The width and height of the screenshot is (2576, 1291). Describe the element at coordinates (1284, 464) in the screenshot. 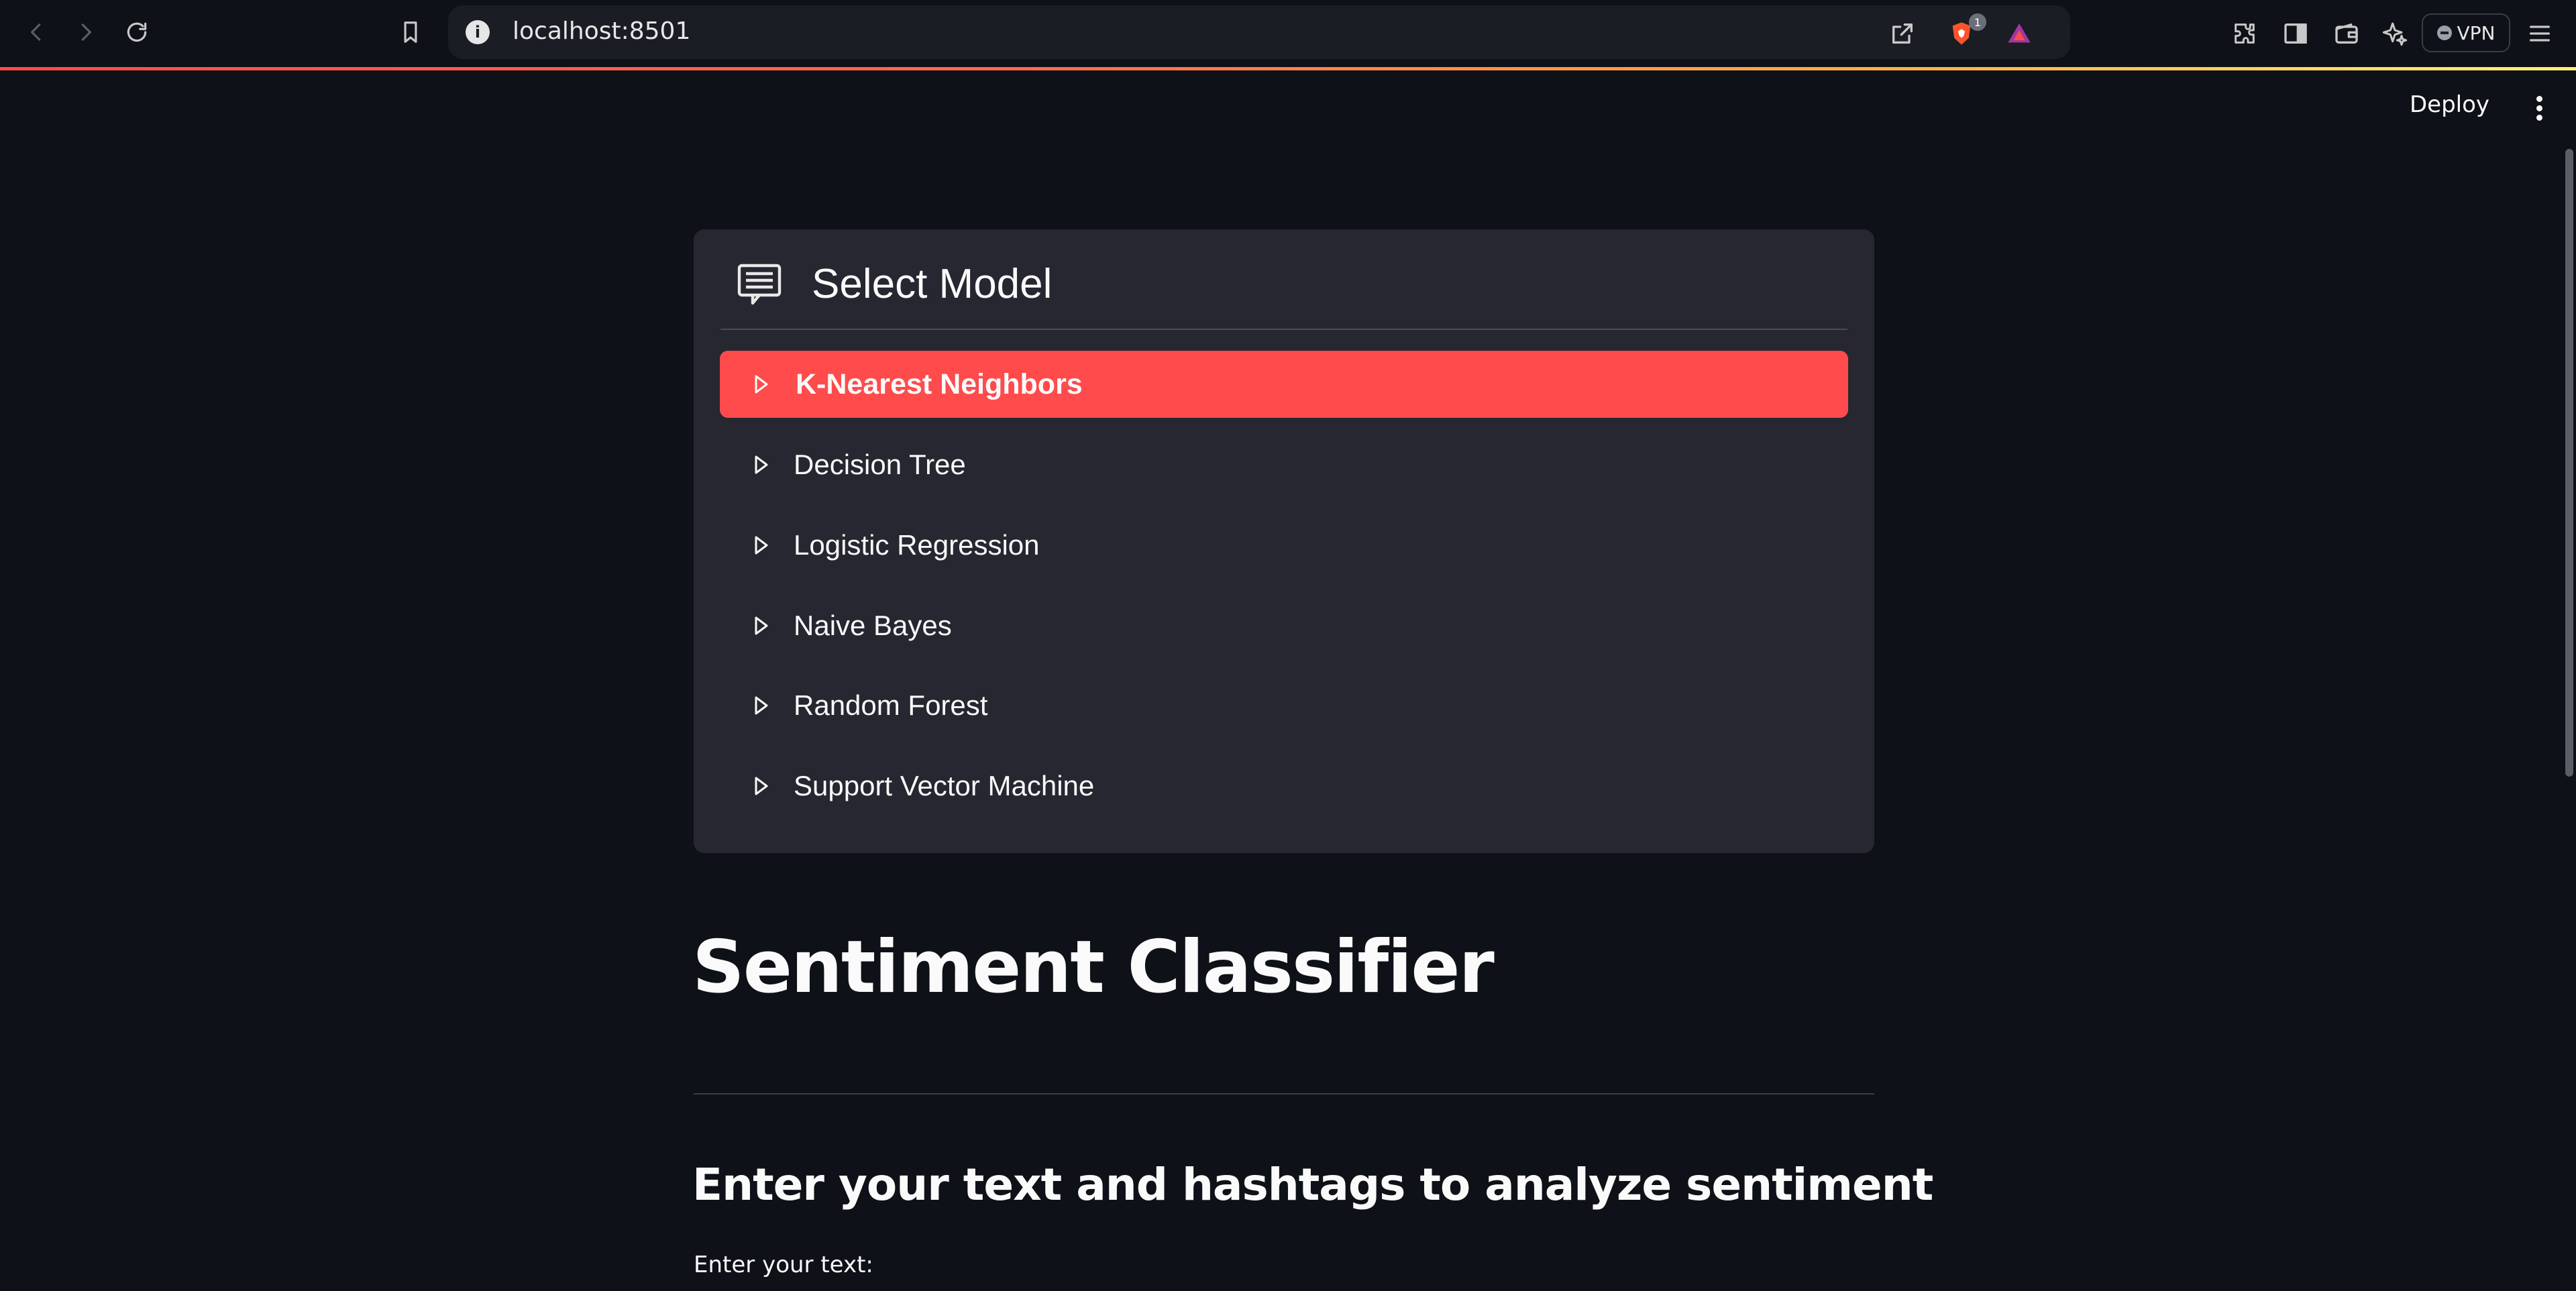

I see `menu-item-decision-tree: Decision Tree` at that location.